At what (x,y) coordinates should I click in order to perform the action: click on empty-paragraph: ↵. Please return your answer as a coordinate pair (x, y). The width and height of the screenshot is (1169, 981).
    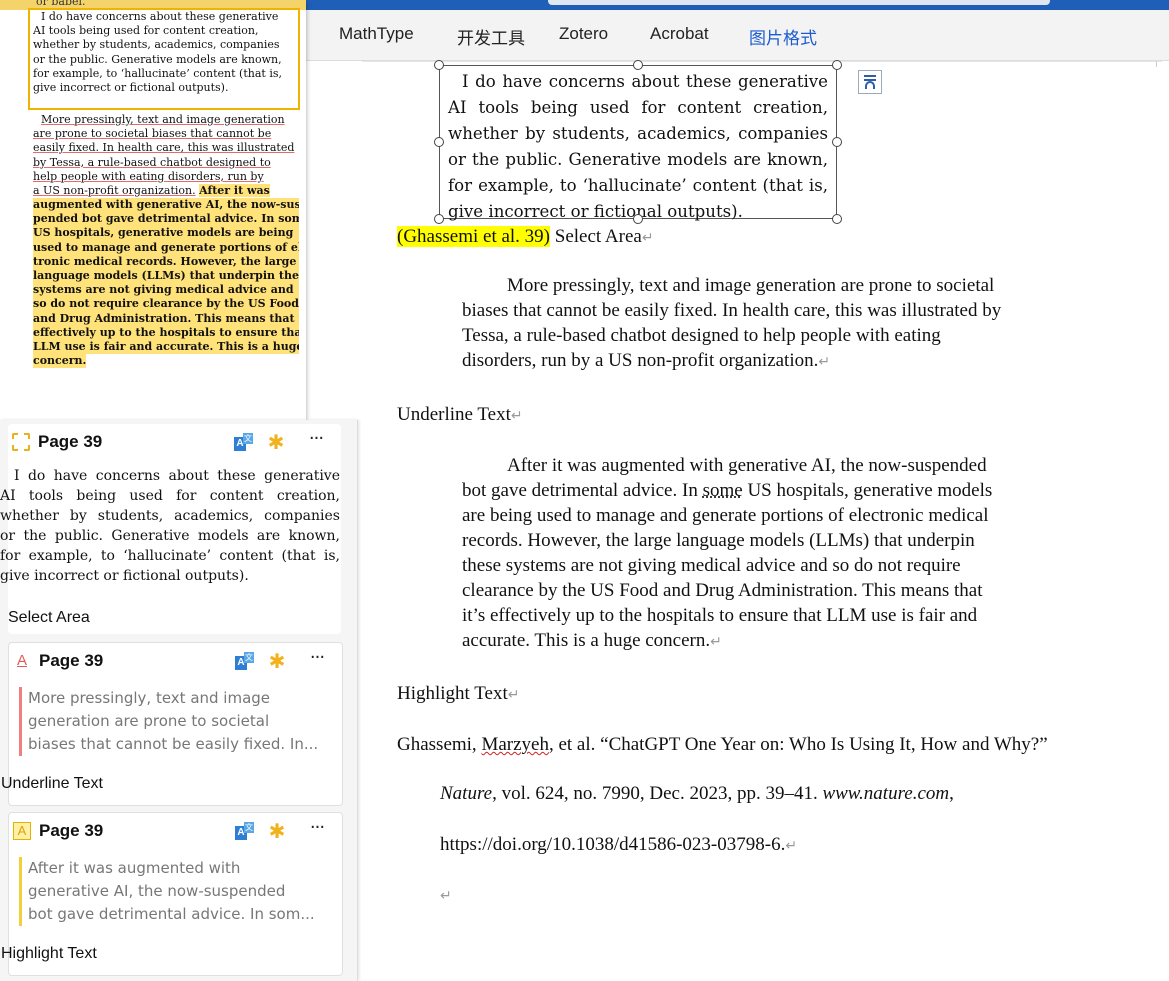
    Looking at the image, I should click on (446, 895).